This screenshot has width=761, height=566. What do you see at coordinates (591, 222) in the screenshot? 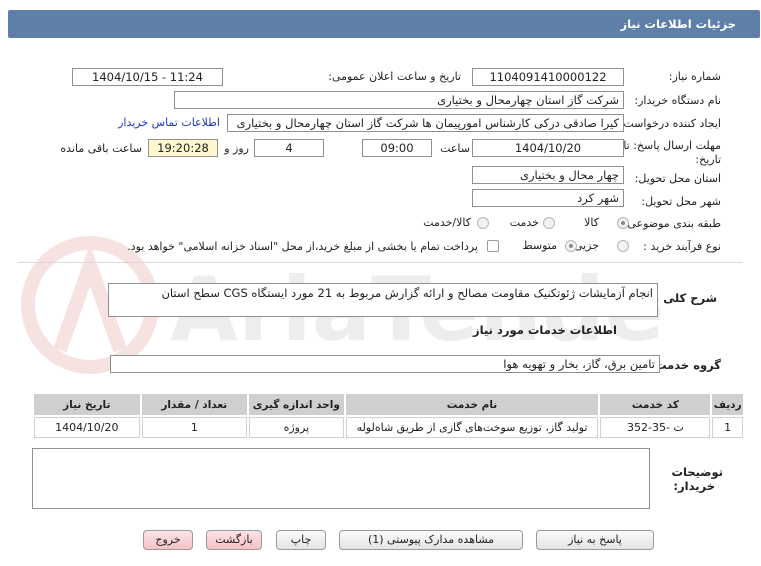
I see `category-goods-label: کالا` at bounding box center [591, 222].